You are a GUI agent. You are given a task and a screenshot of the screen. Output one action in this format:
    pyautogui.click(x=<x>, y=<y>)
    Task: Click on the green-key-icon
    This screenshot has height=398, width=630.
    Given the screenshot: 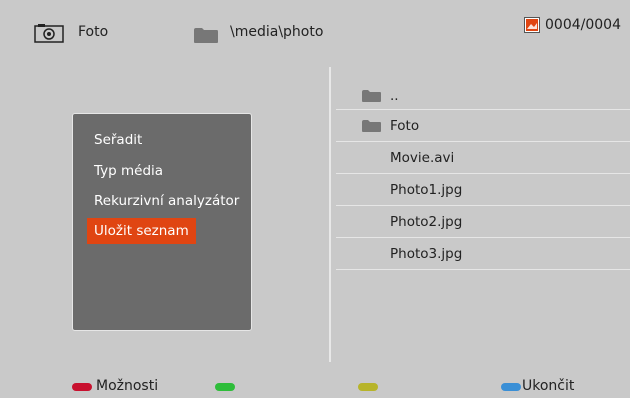 What is the action you would take?
    pyautogui.click(x=225, y=387)
    